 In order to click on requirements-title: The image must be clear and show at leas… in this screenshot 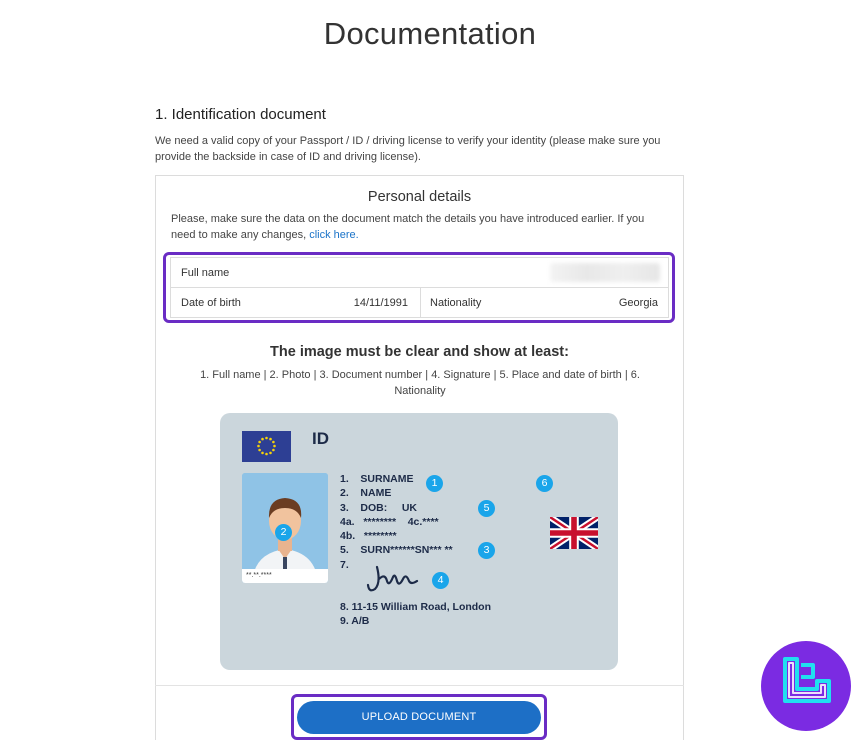, I will do `click(419, 352)`.